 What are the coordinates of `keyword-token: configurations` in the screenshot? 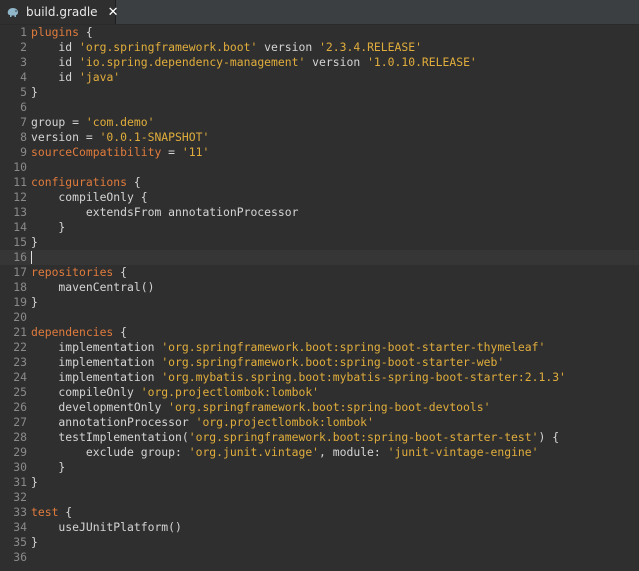 It's located at (79, 182).